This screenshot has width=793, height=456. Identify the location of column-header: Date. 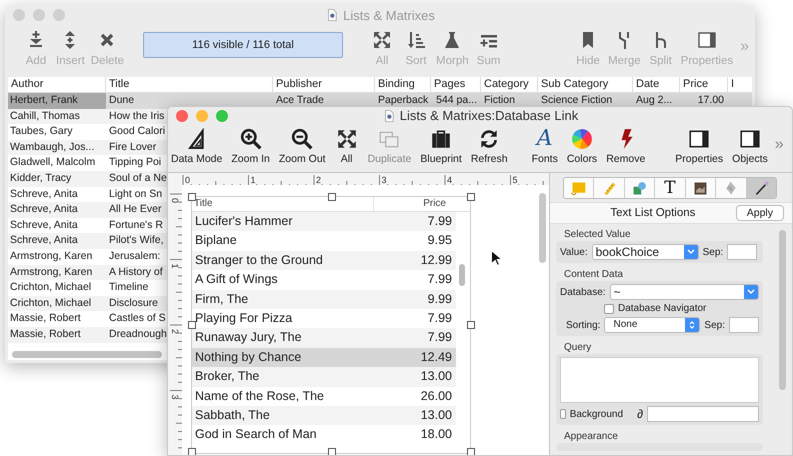
(656, 84).